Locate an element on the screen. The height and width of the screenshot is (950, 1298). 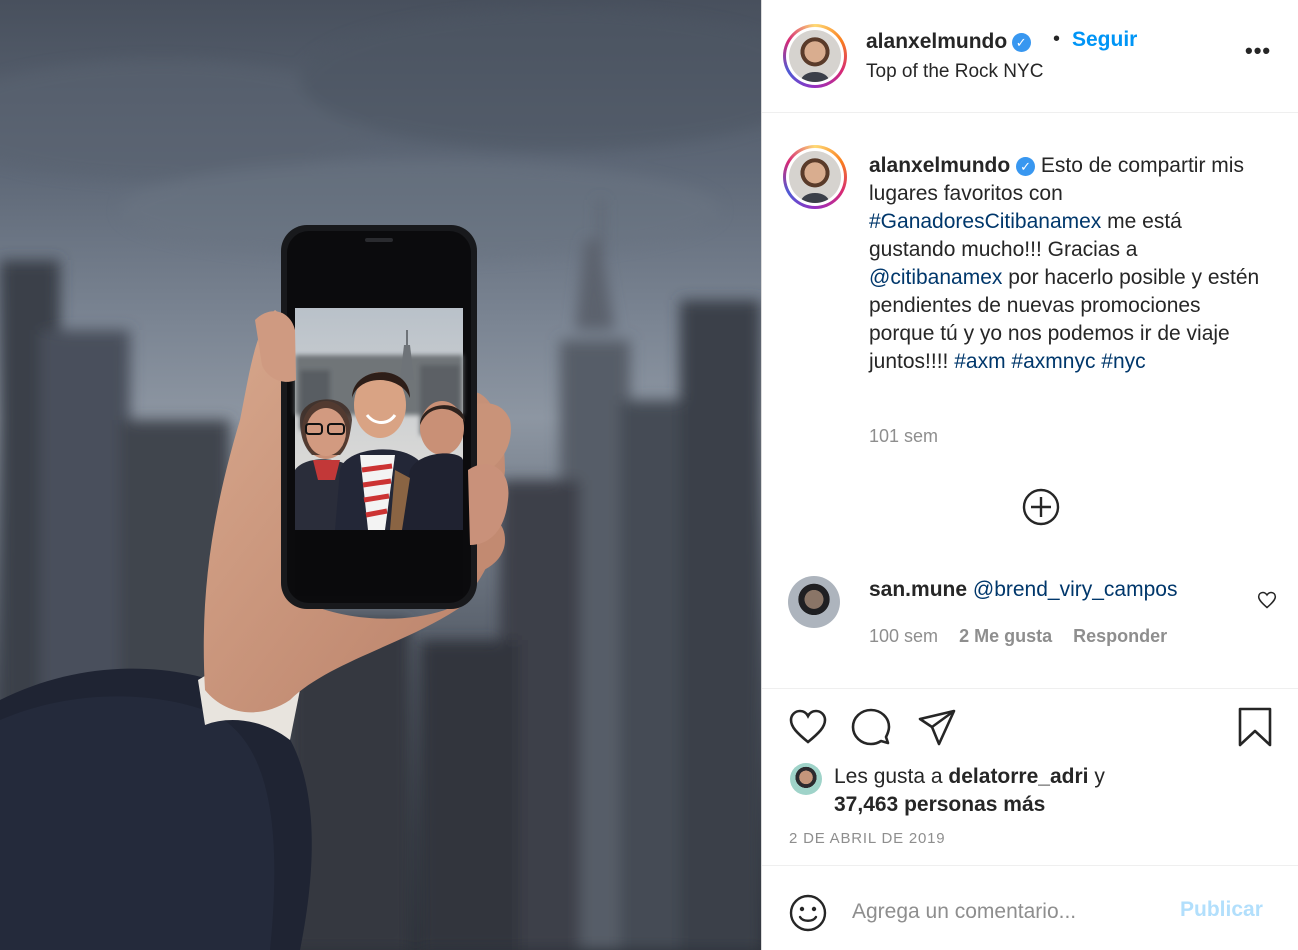
add-comment-bar: Publicar is located at coordinates (1030, 907).